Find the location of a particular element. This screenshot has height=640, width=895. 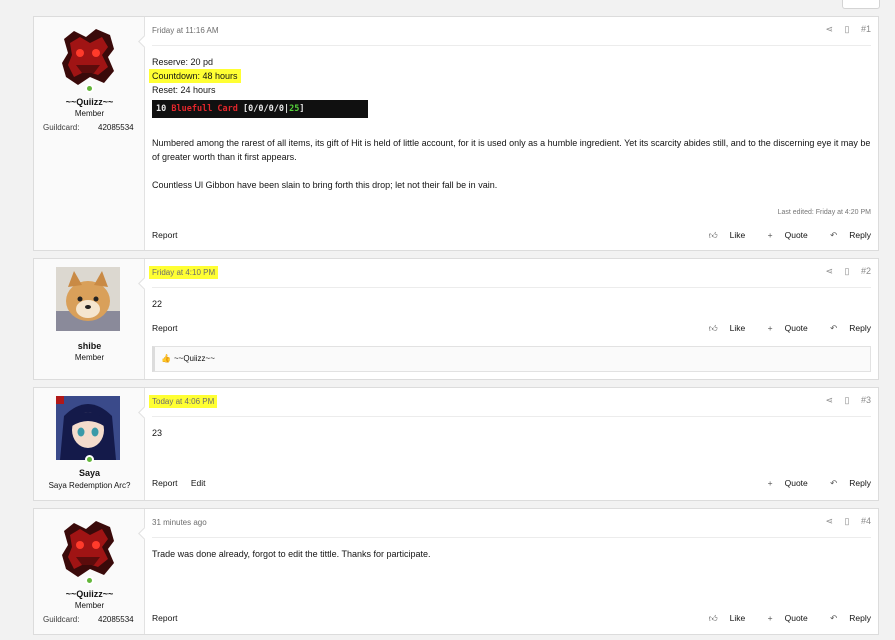

post-3-user-panel: Saya Saya Redemption Arc? is located at coordinates (92, 444).